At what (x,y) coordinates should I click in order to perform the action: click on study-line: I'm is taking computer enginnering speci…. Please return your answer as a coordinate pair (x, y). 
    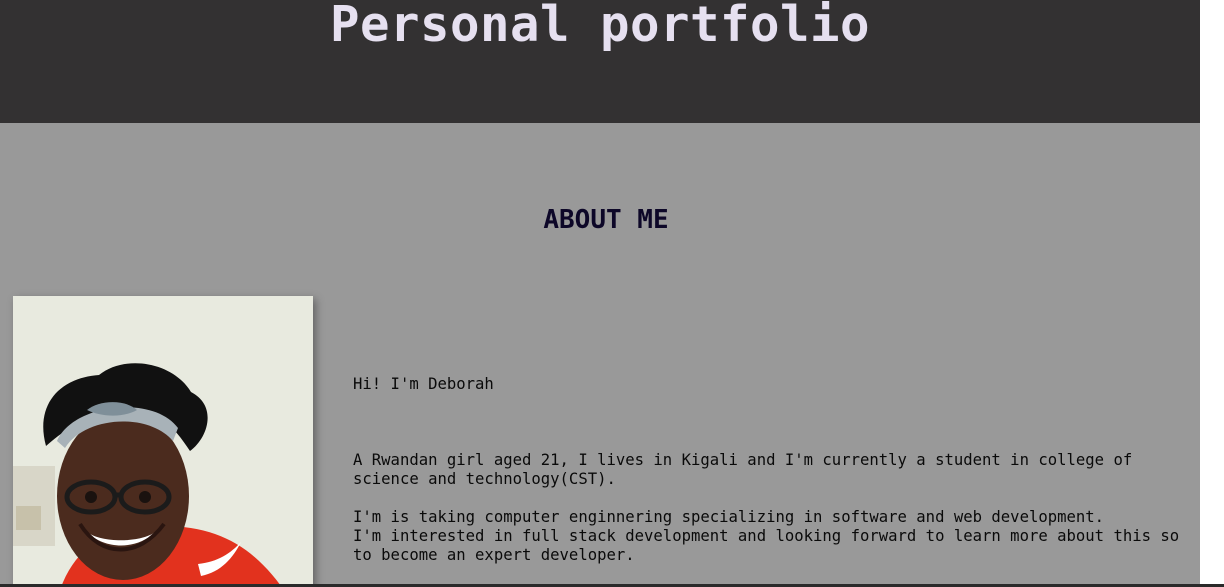
    Looking at the image, I should click on (729, 517).